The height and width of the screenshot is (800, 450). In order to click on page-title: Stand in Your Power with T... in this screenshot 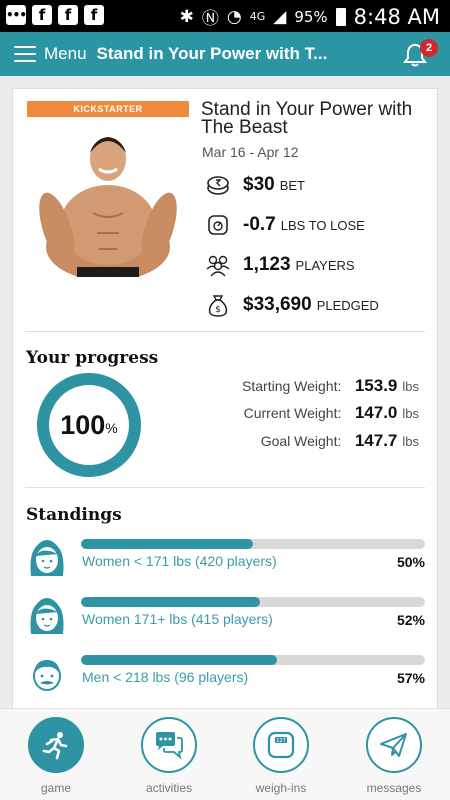, I will do `click(212, 53)`.